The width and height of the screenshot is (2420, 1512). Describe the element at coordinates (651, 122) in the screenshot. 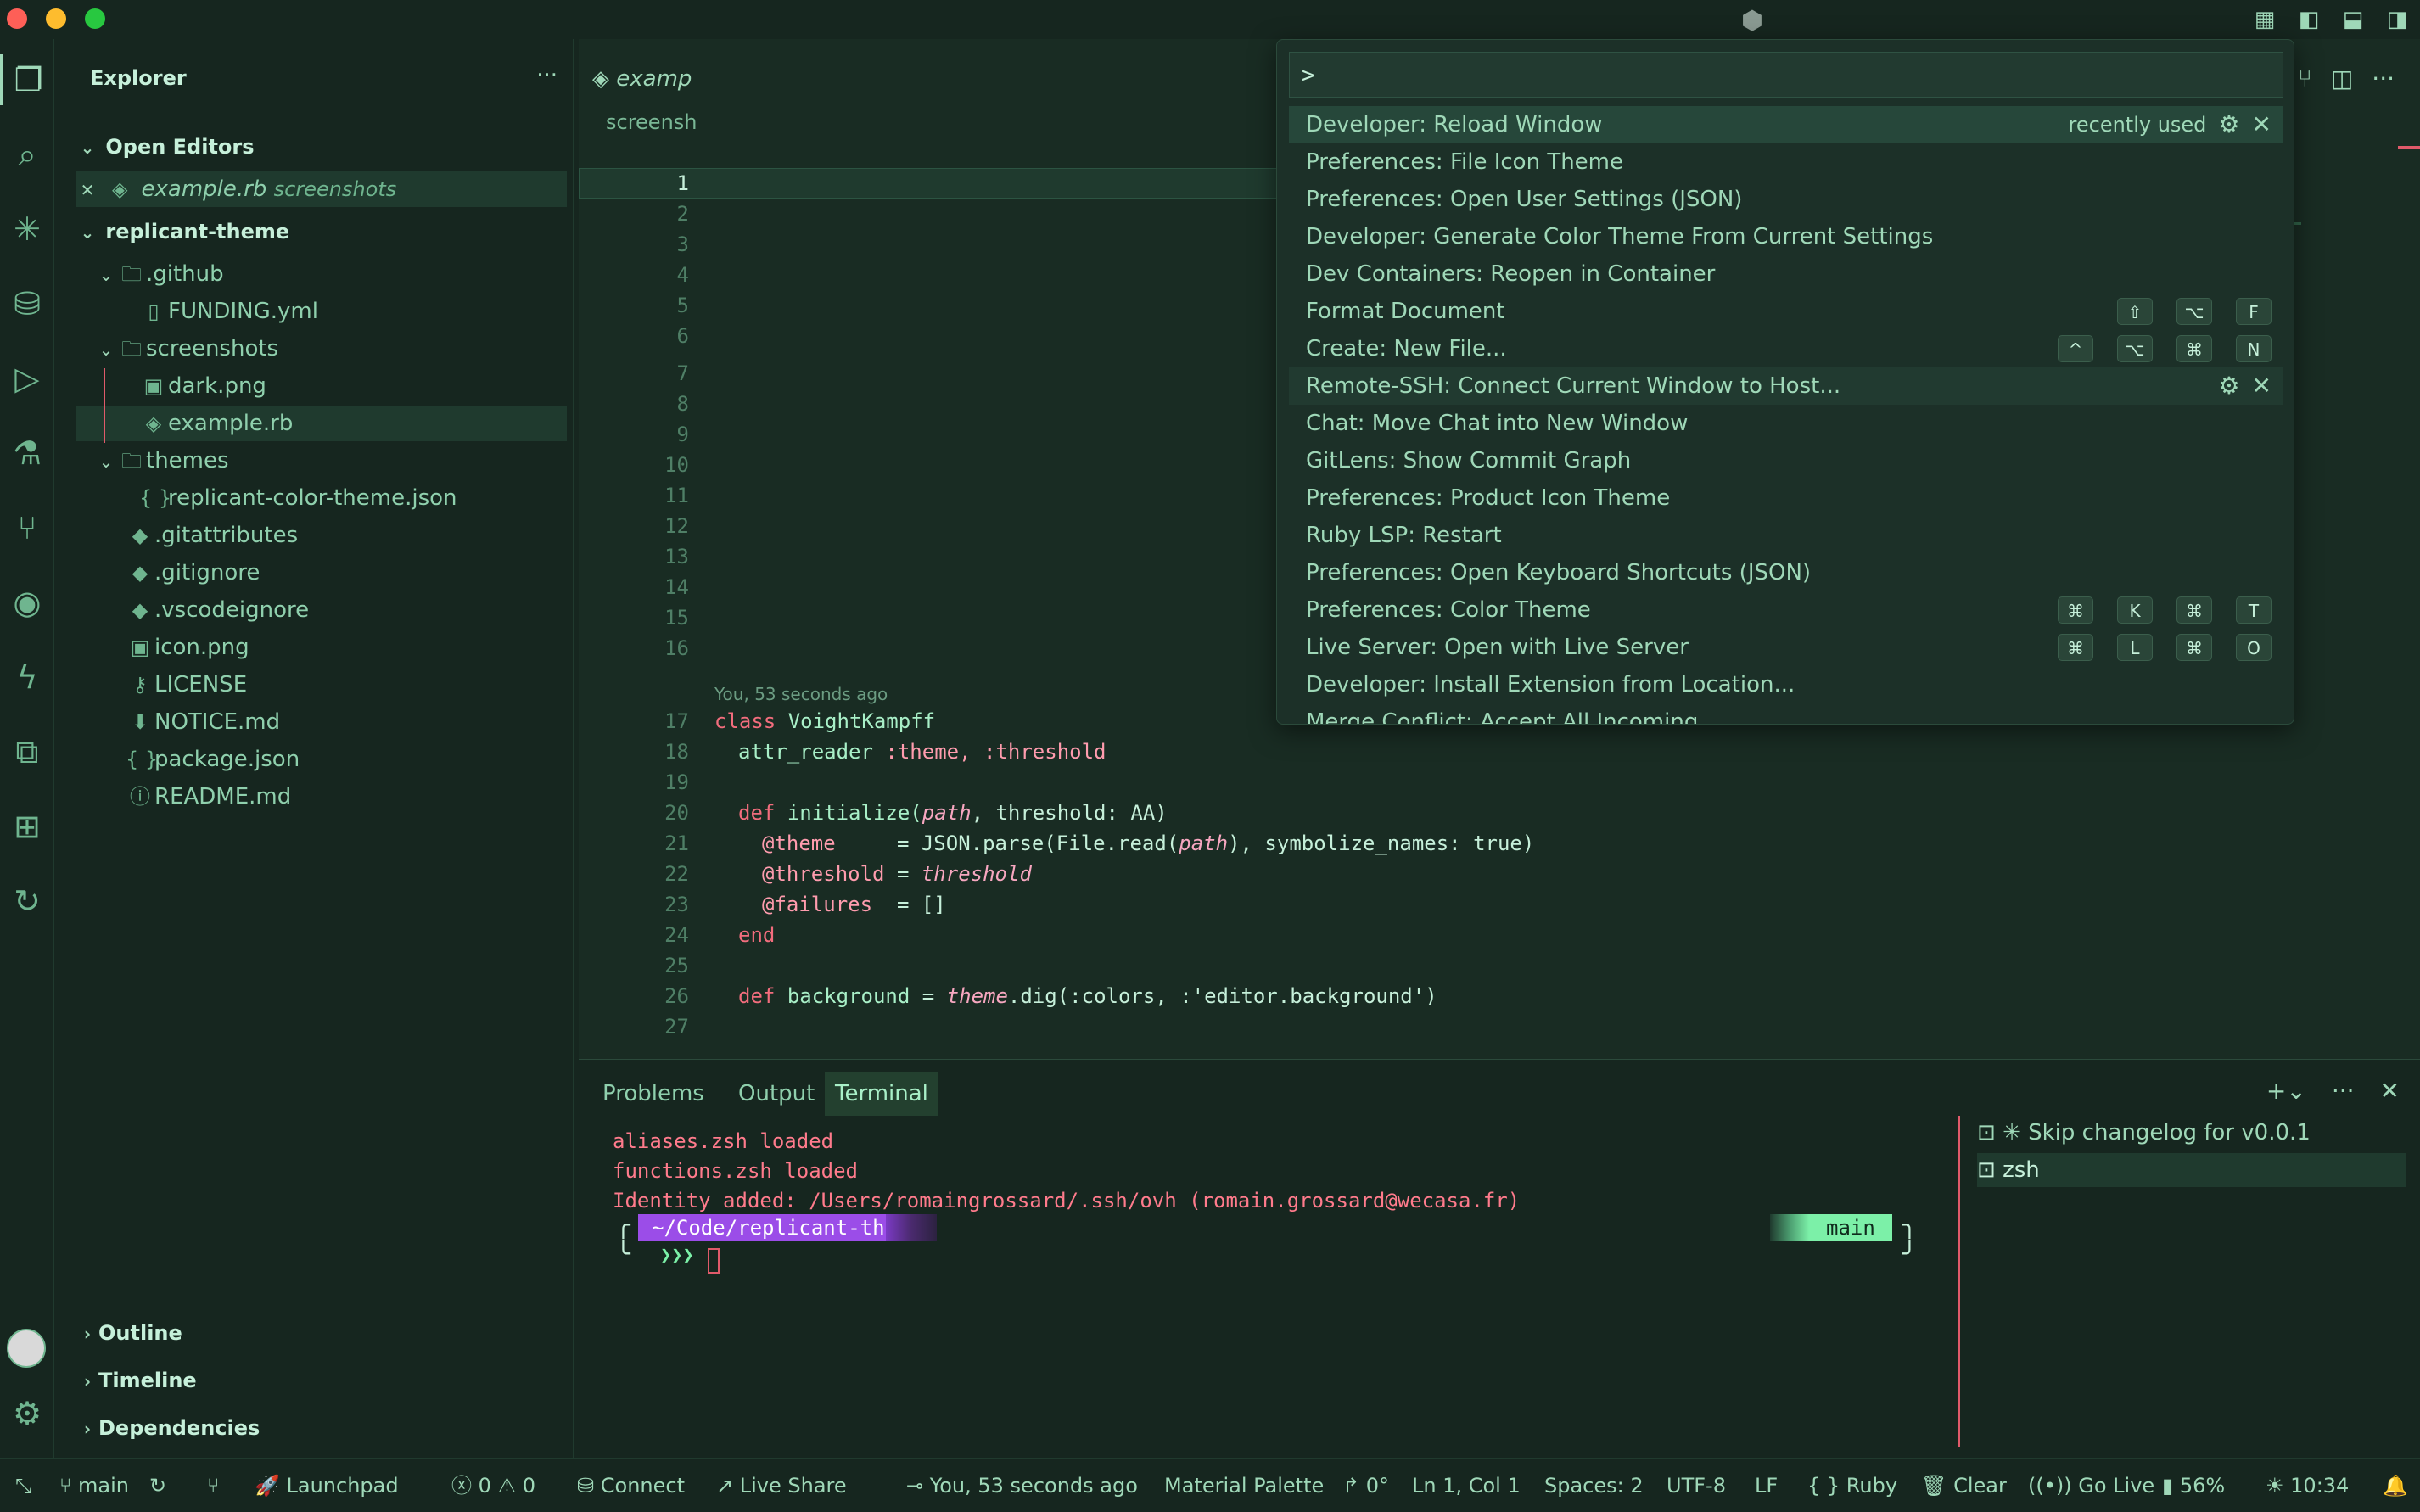

I see `breadcrumb: screensh` at that location.